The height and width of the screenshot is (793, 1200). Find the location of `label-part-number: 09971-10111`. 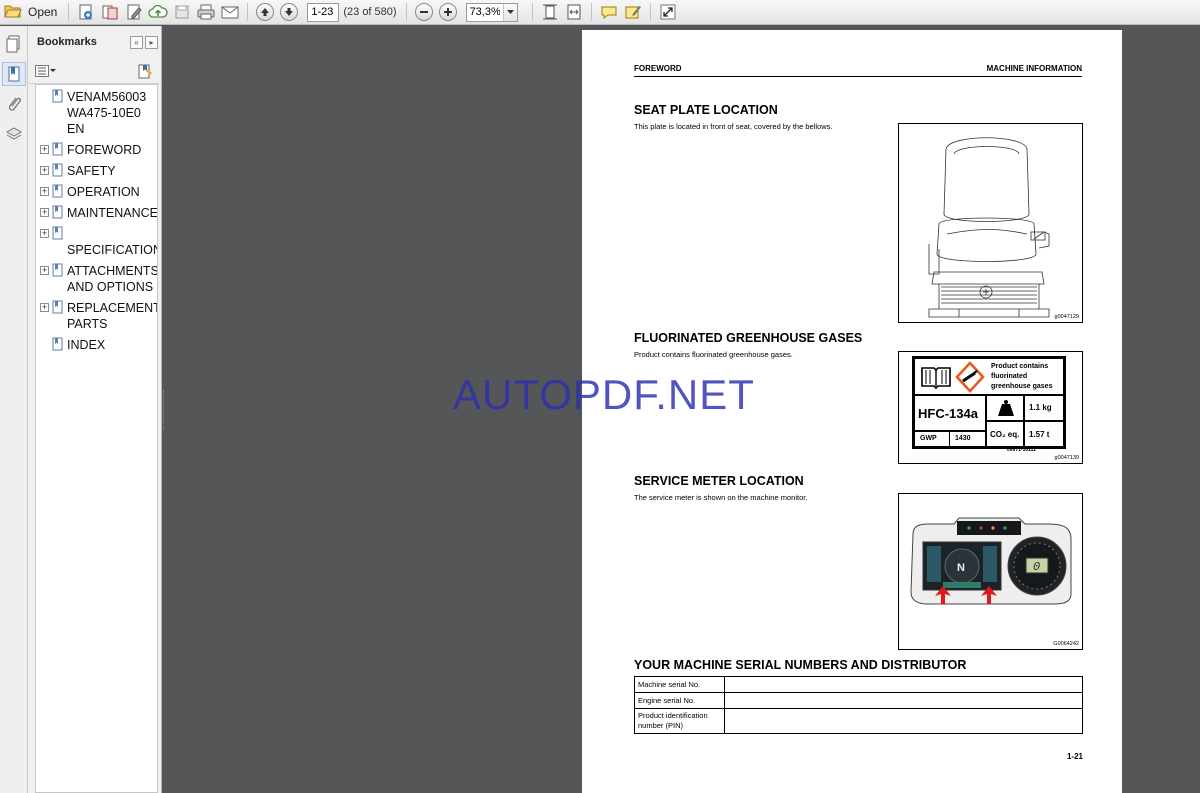

label-part-number: 09971-10111 is located at coordinates (1021, 450).